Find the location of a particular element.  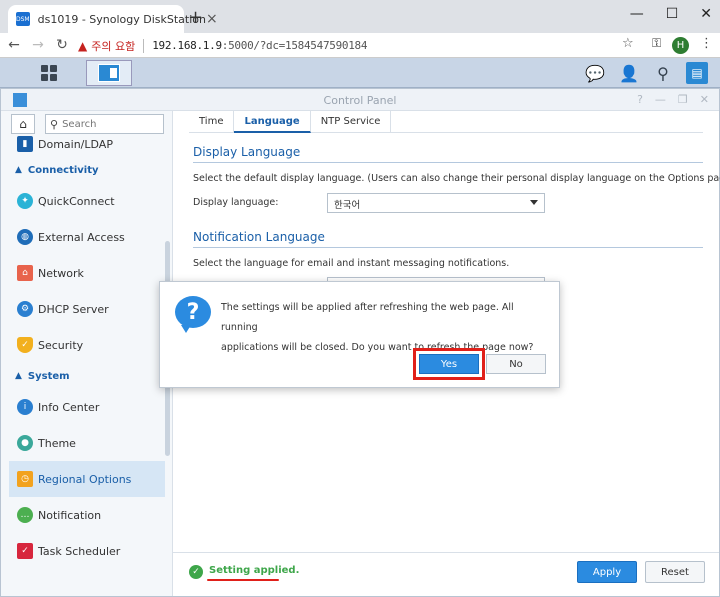

close-icon: ✕ is located at coordinates (704, 99).